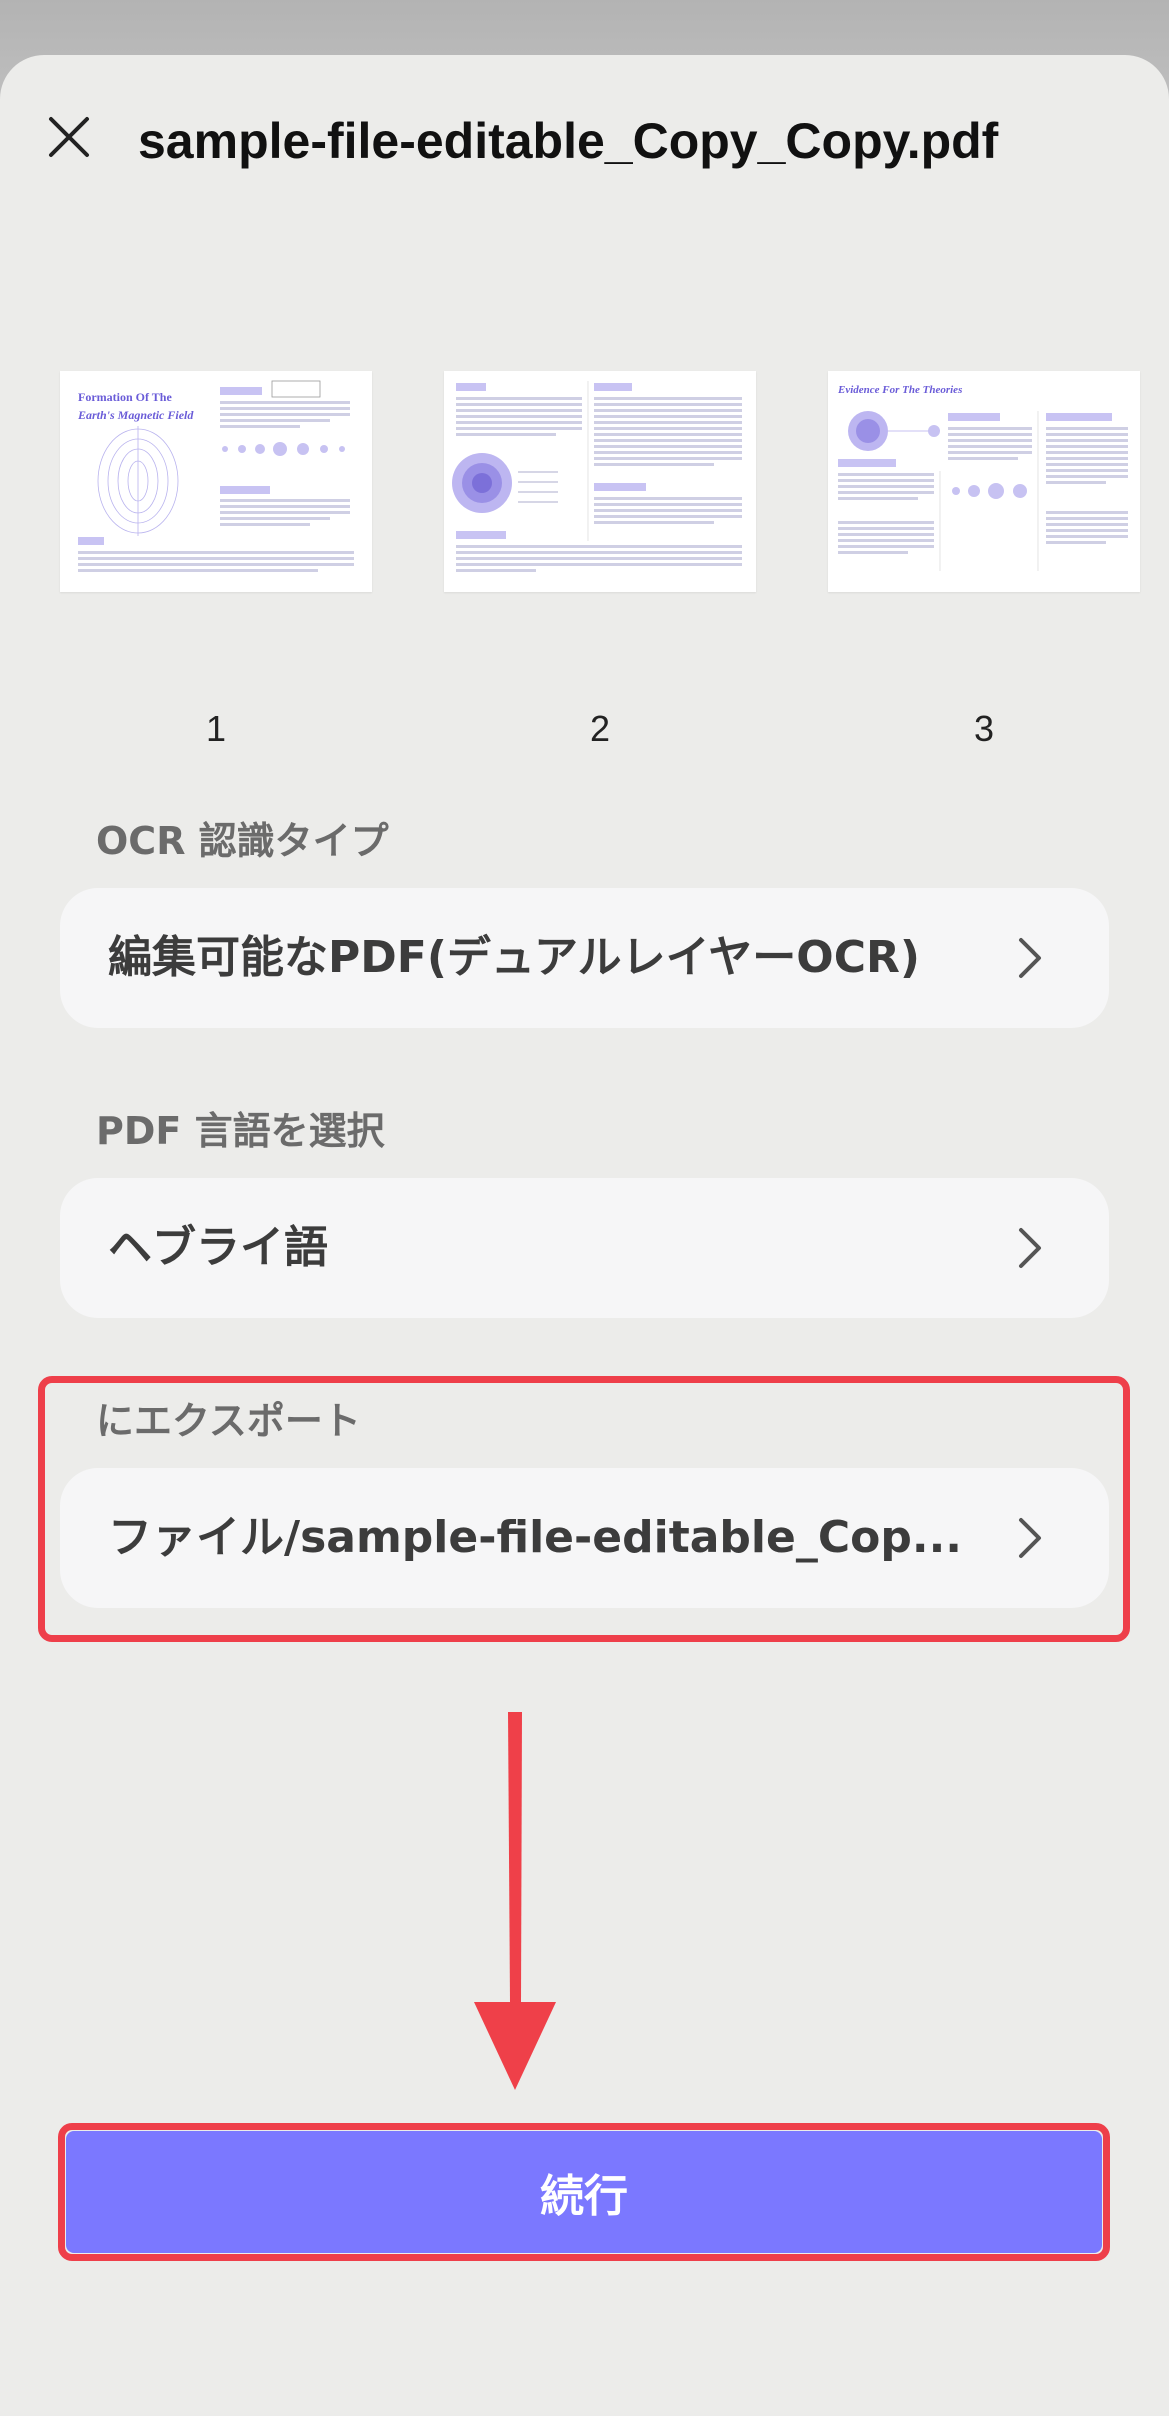 Image resolution: width=1169 pixels, height=2416 pixels. Describe the element at coordinates (125, 397) in the screenshot. I see `thumb-1-heading-line1: Formation Of The` at that location.